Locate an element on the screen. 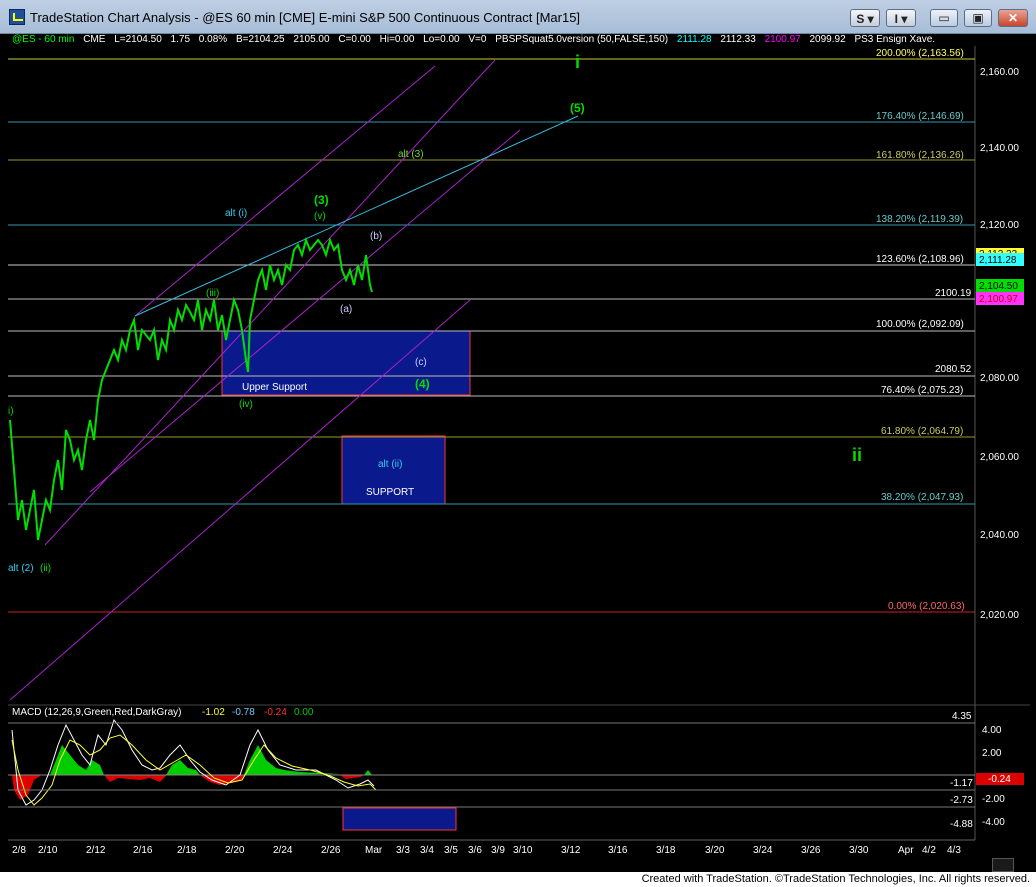 The image size is (1036, 887). legend-pct: 0.08% is located at coordinates (213, 39).